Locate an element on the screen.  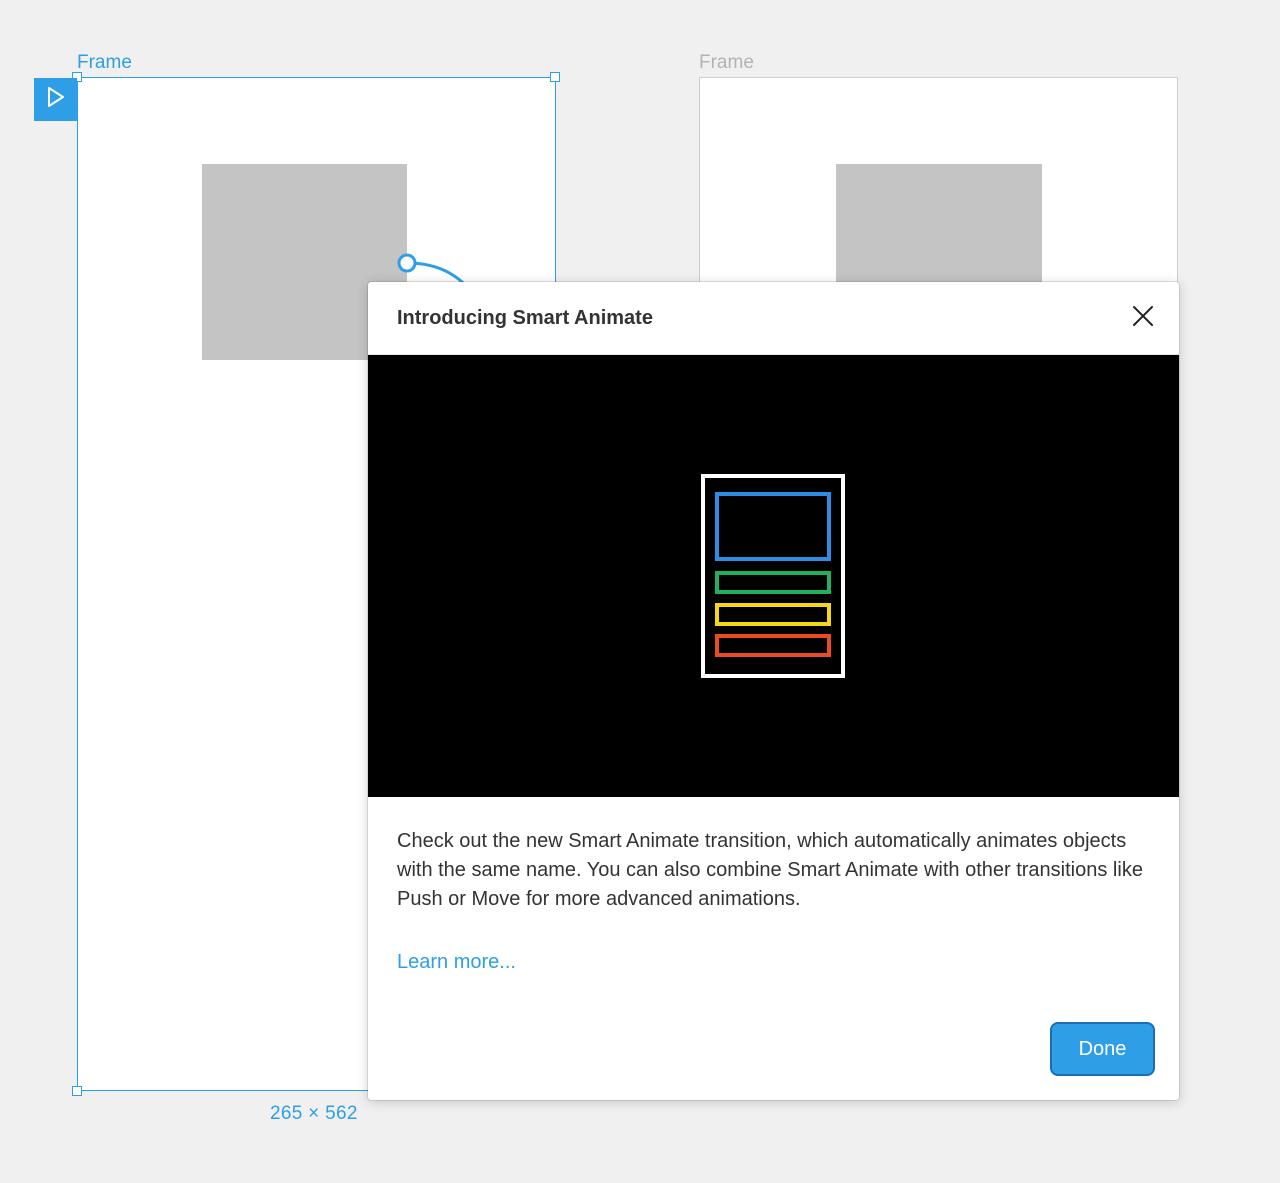
prototype-start-button is located at coordinates (55, 99).